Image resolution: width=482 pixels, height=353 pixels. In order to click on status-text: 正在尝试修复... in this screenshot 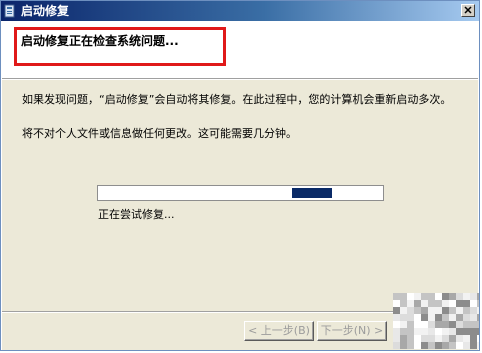, I will do `click(136, 214)`.